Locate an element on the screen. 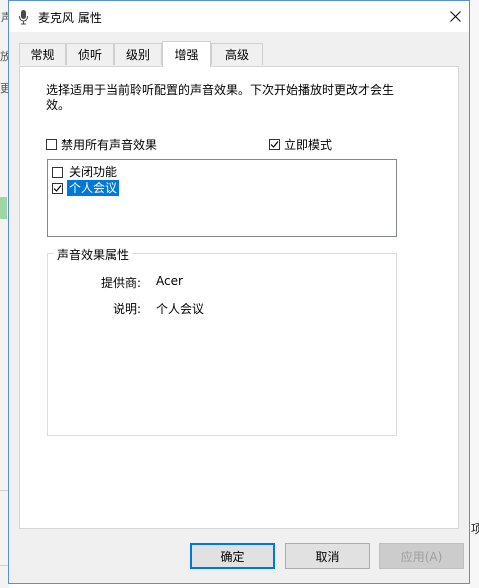  checkbox-label: 立即模式 is located at coordinates (308, 145).